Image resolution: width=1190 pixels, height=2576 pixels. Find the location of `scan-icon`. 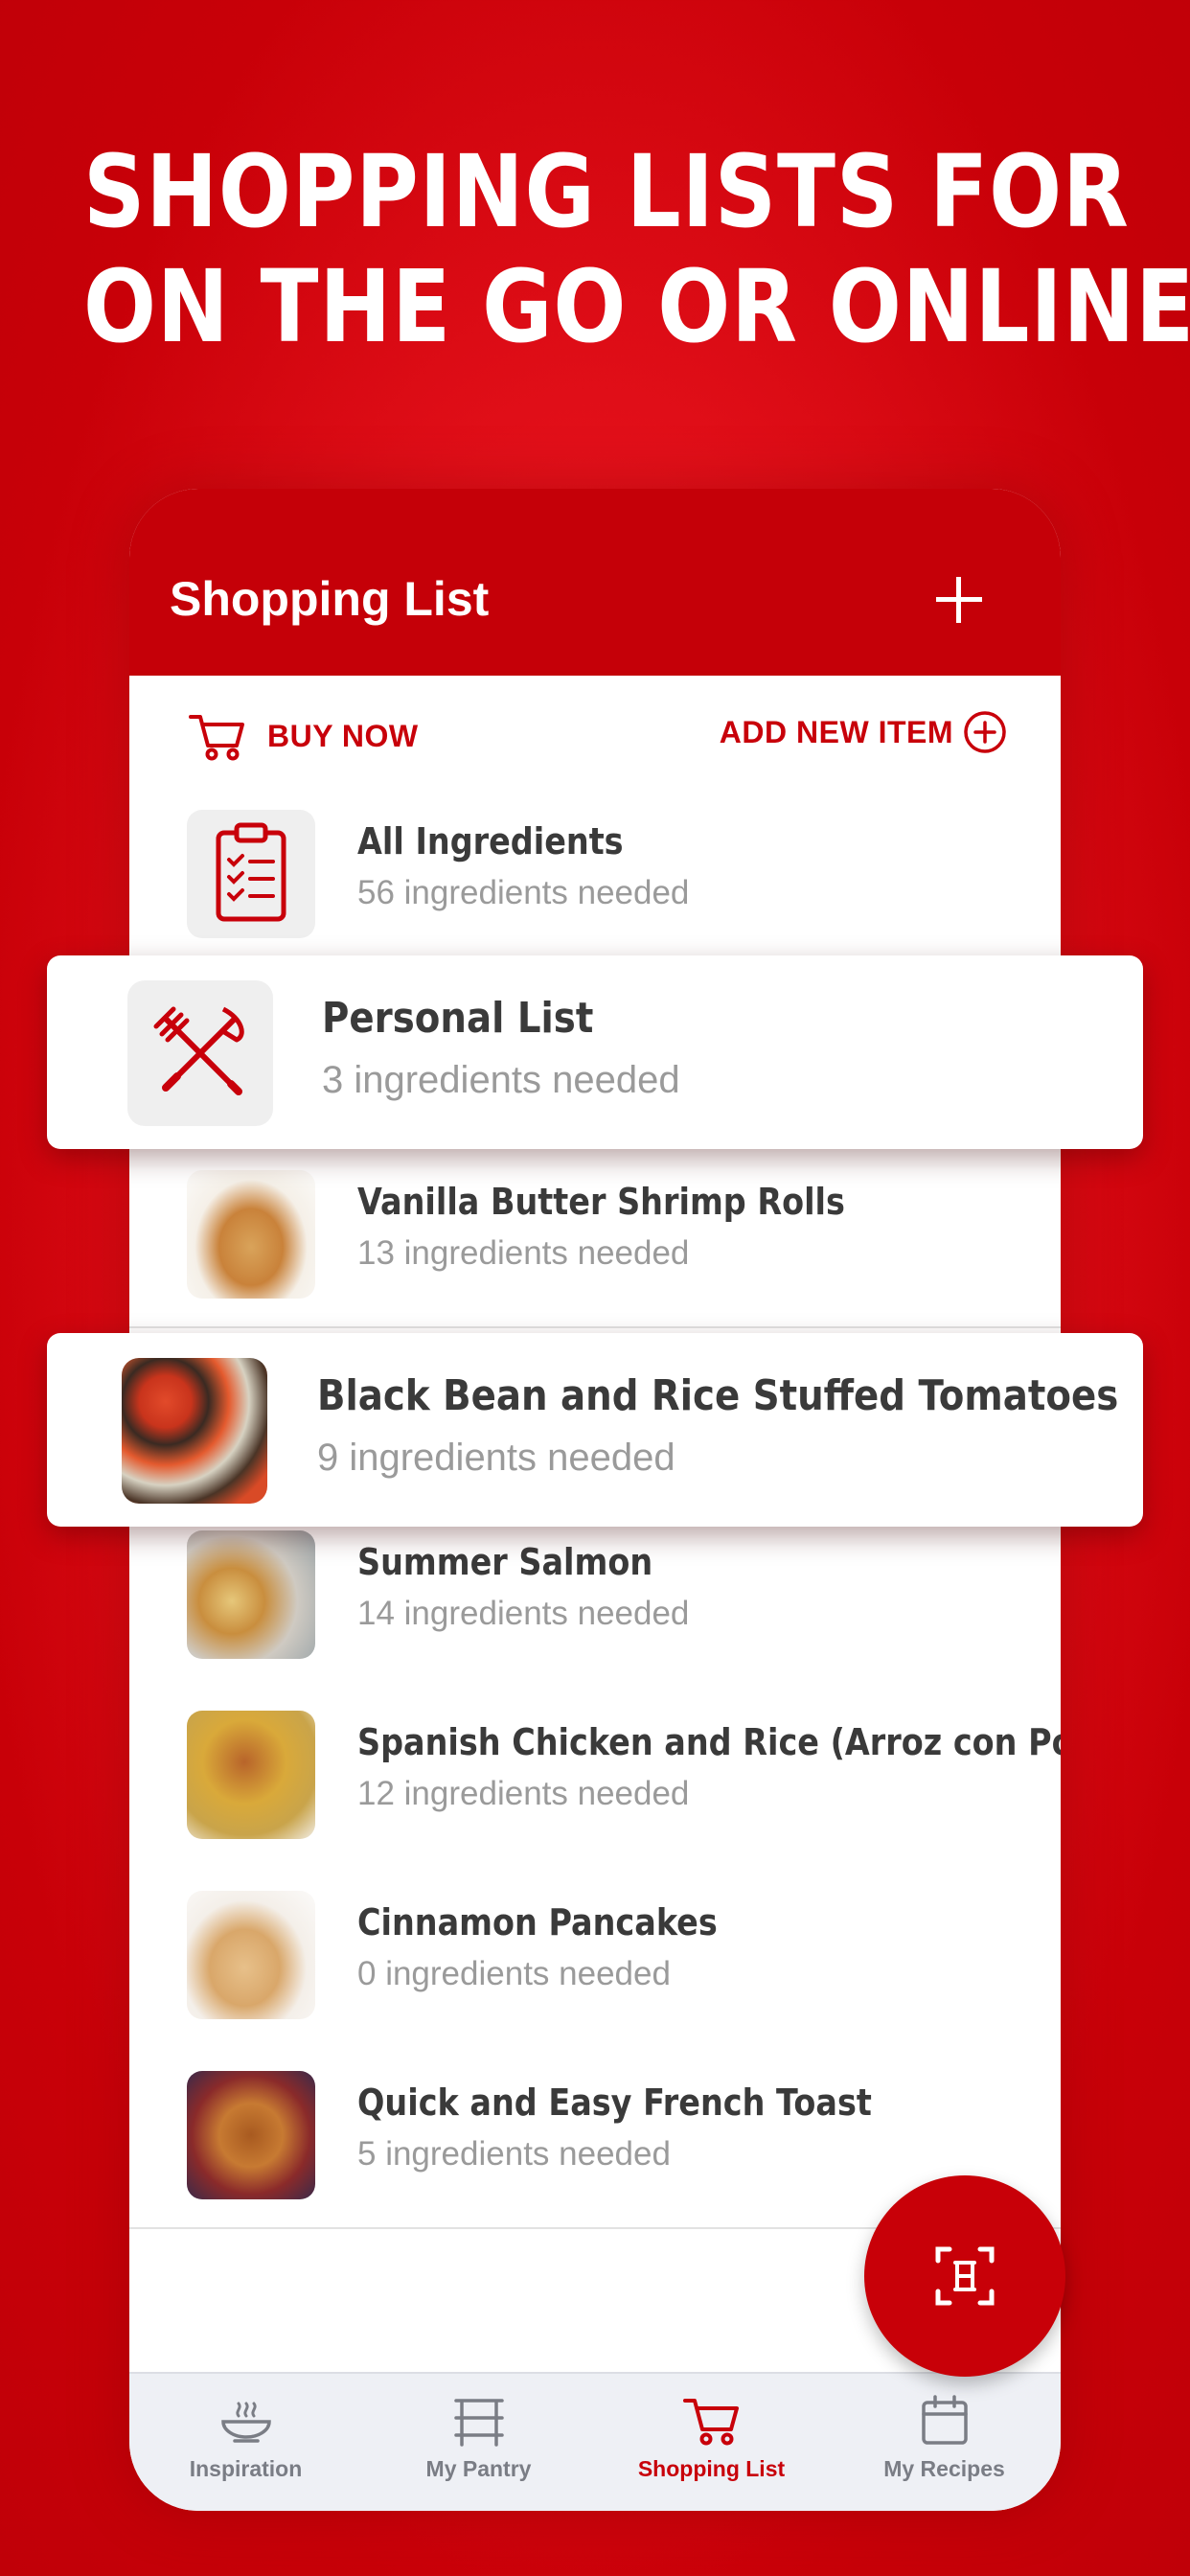

scan-icon is located at coordinates (965, 2276).